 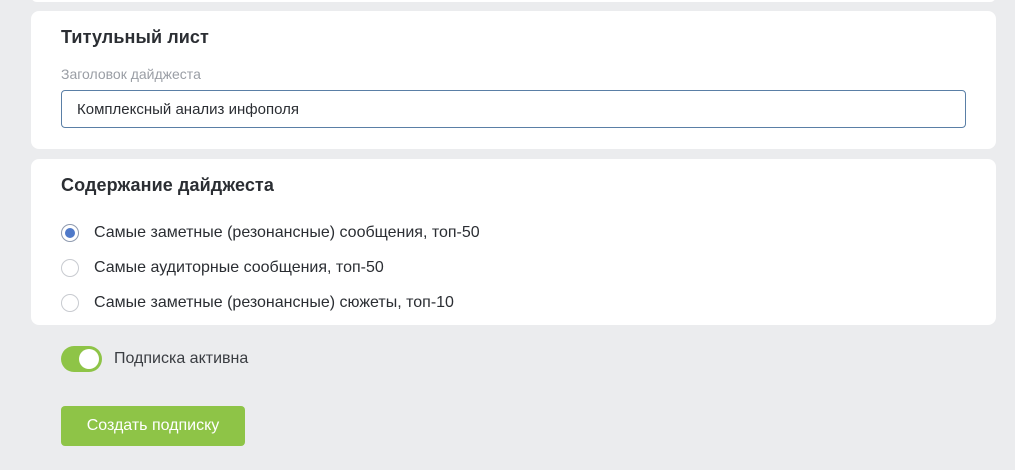 I want to click on previous-card-edge, so click(x=513, y=1).